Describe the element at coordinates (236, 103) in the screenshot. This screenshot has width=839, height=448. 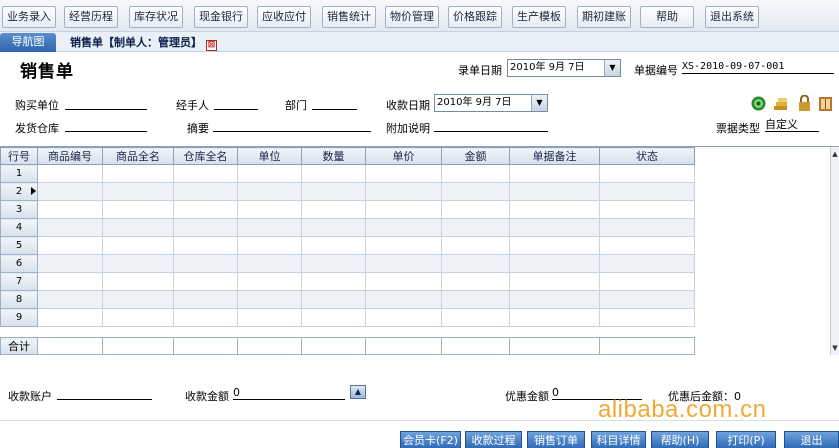
I see `handler-field` at that location.